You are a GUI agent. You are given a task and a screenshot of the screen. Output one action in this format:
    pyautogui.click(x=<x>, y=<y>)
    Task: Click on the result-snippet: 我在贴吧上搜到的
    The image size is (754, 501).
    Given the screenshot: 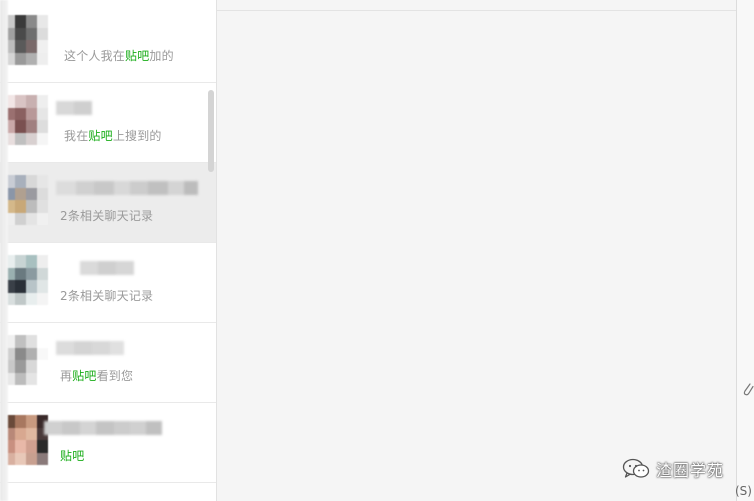 What is the action you would take?
    pyautogui.click(x=113, y=135)
    